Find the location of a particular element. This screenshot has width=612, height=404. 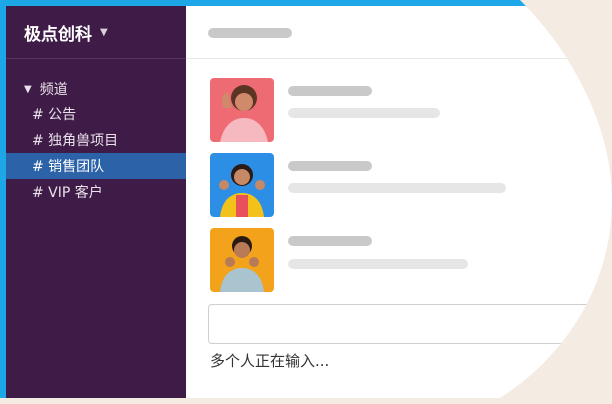

message-2-author-placeholder is located at coordinates (330, 166).